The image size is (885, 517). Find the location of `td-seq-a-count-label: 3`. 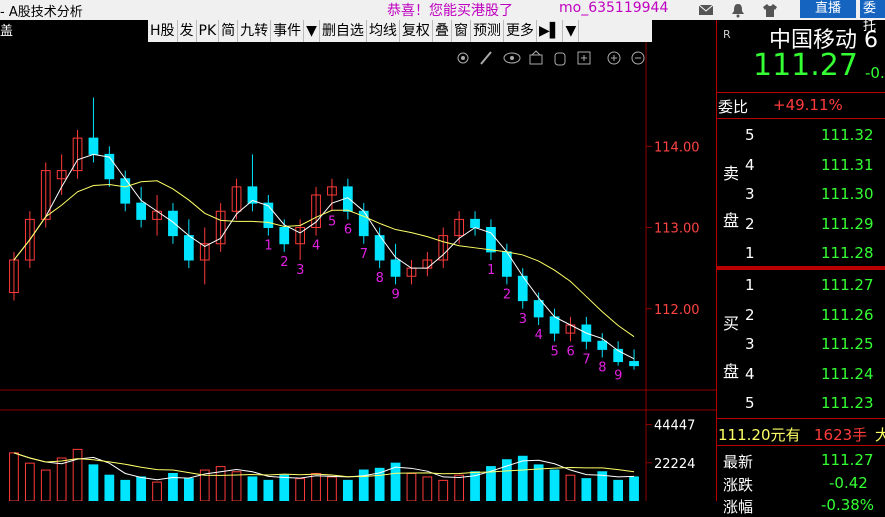

td-seq-a-count-label: 3 is located at coordinates (300, 270).